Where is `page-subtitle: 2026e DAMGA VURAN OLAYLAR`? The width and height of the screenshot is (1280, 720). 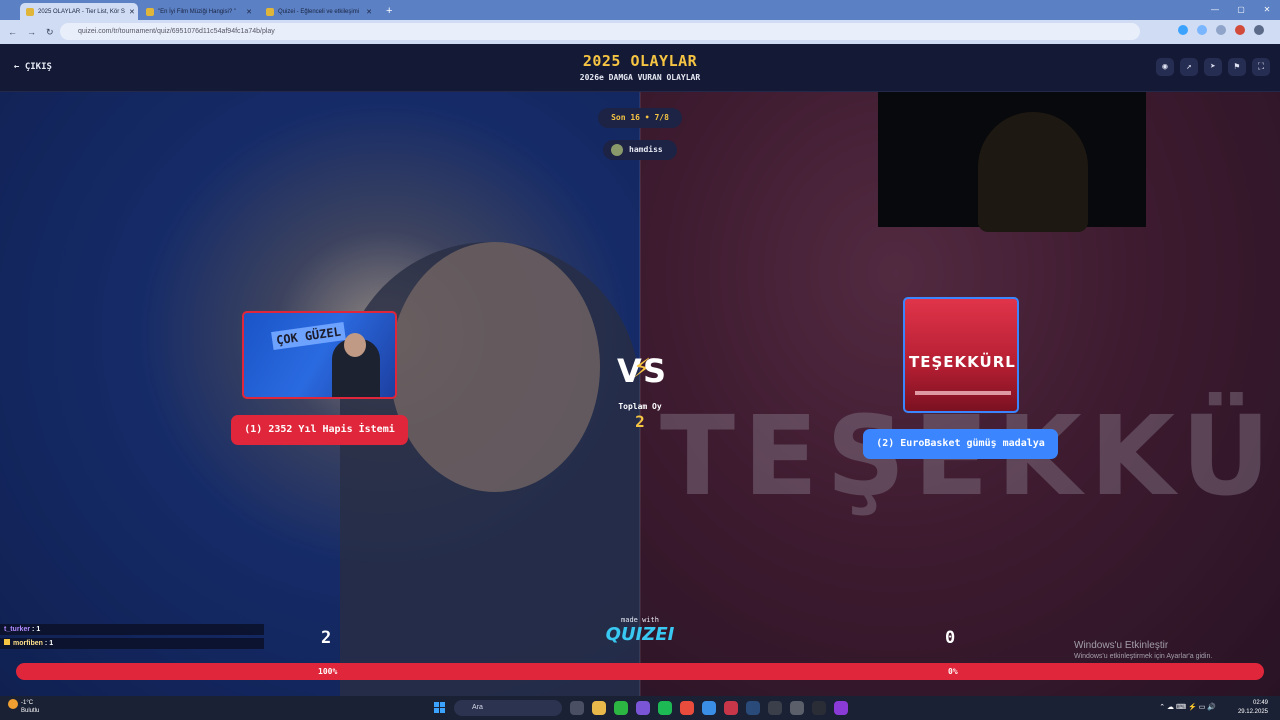 page-subtitle: 2026e DAMGA VURAN OLAYLAR is located at coordinates (640, 77).